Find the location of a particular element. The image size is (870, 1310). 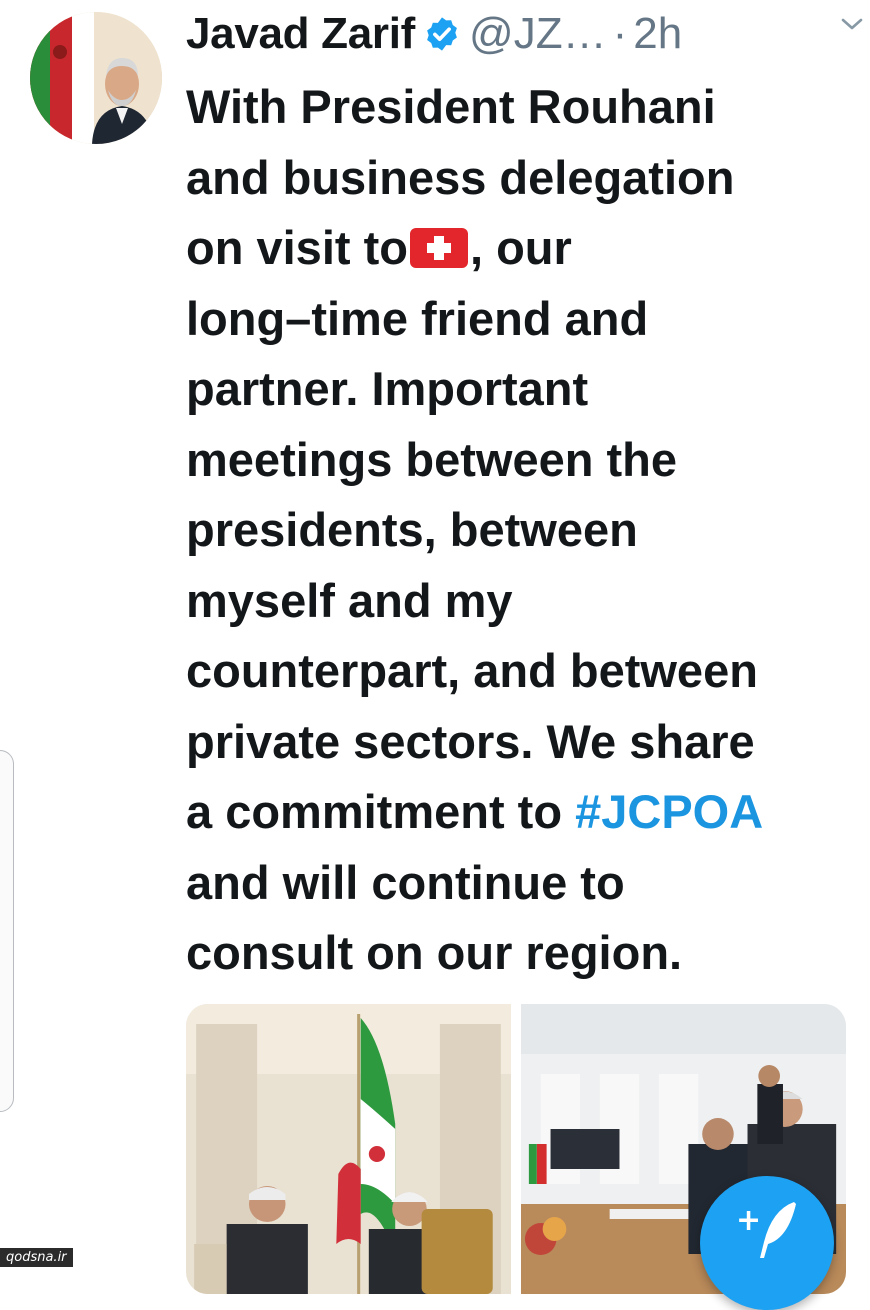

profile-avatar is located at coordinates (96, 78).